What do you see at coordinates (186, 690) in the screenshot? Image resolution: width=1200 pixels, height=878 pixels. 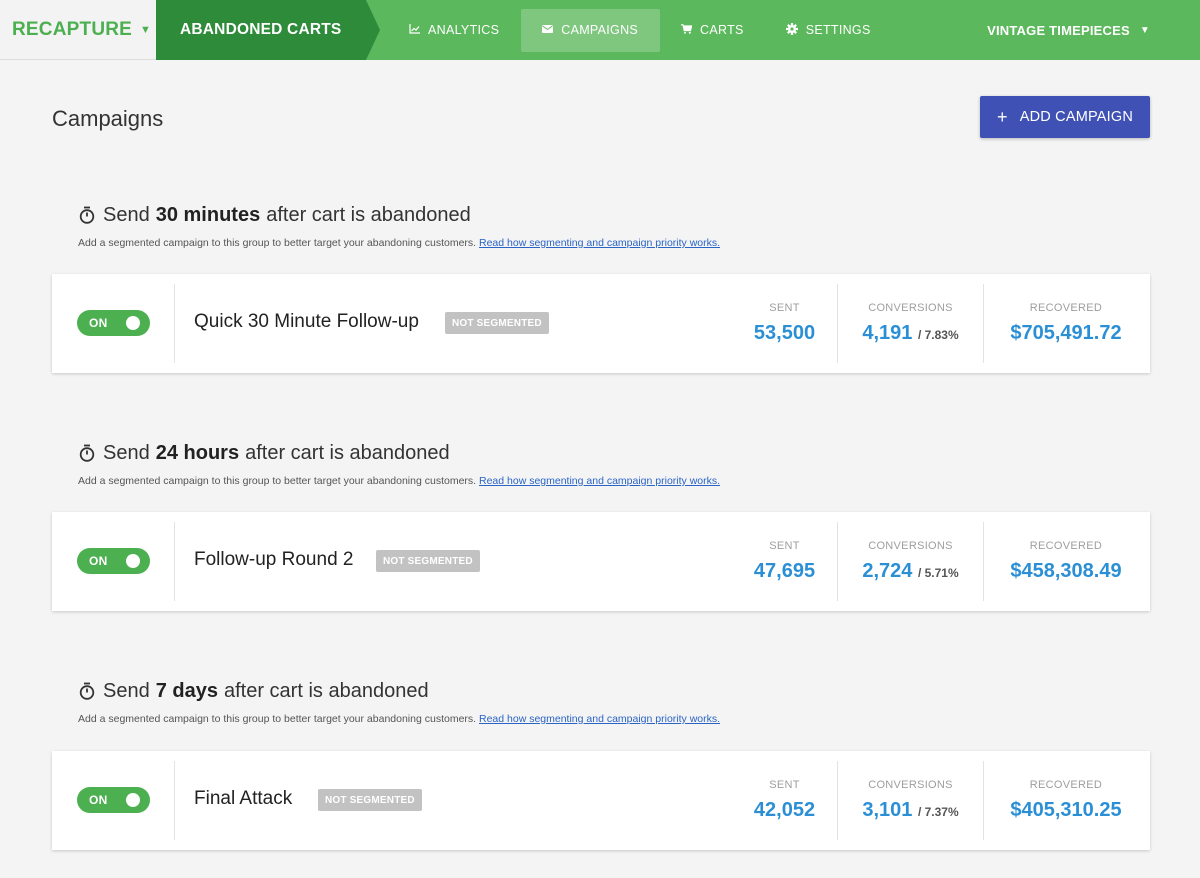 I see `group-delay: 7 days` at bounding box center [186, 690].